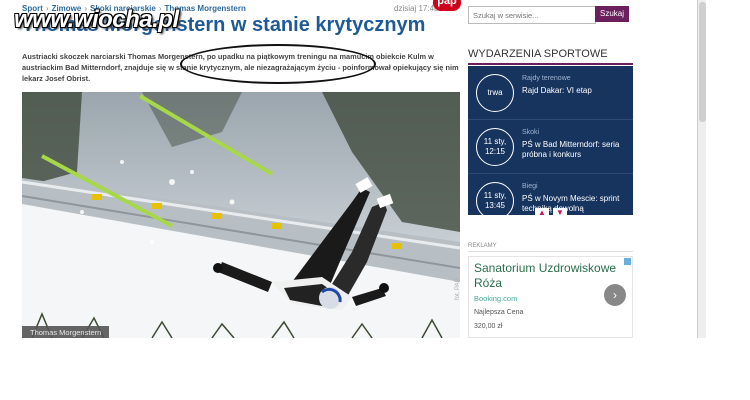 This screenshot has width=750, height=400. What do you see at coordinates (574, 91) in the screenshot?
I see `event-name: Rajd Dakar: VI etap` at bounding box center [574, 91].